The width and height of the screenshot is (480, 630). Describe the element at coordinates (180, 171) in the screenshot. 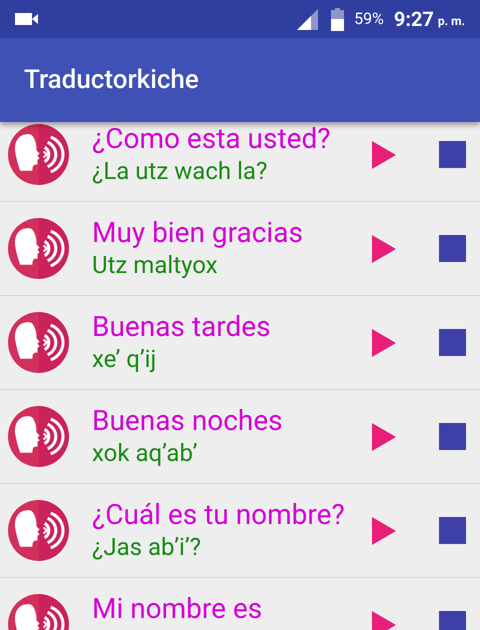

I see `kiche-translation: ¿La utz wach la?` at that location.